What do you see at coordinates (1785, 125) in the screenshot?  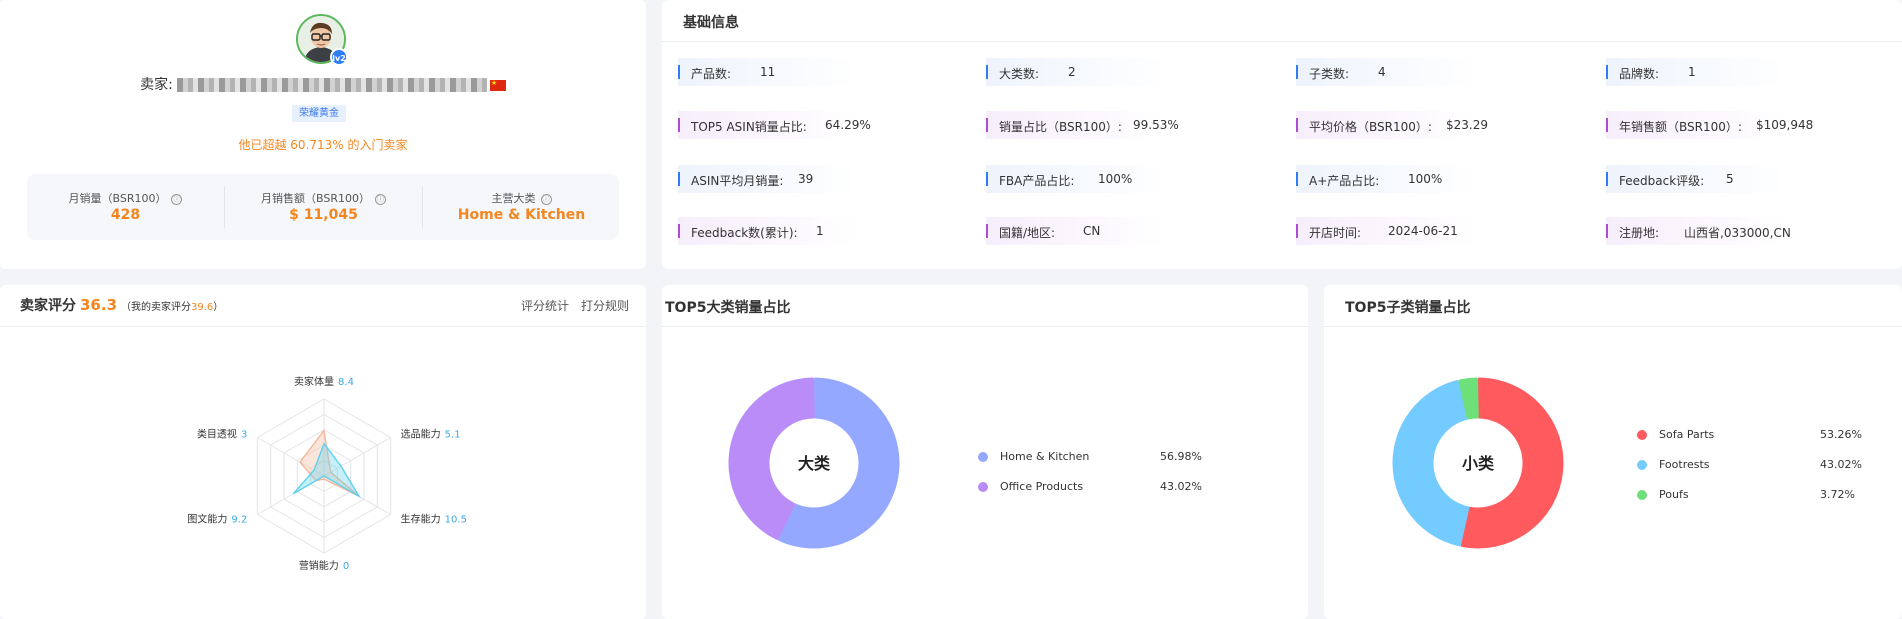 I see `info-value: $109,948` at bounding box center [1785, 125].